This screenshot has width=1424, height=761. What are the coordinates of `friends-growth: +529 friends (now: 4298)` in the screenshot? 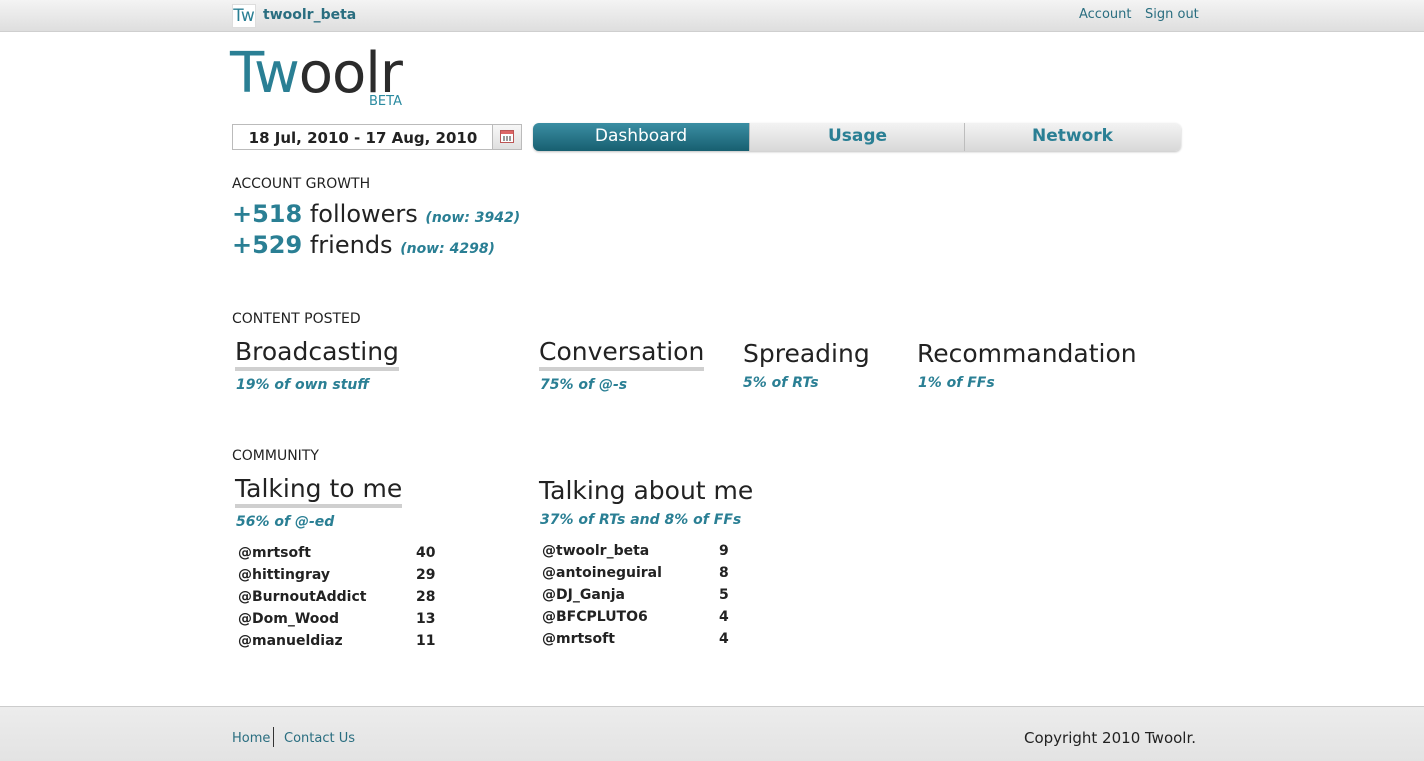 It's located at (363, 247).